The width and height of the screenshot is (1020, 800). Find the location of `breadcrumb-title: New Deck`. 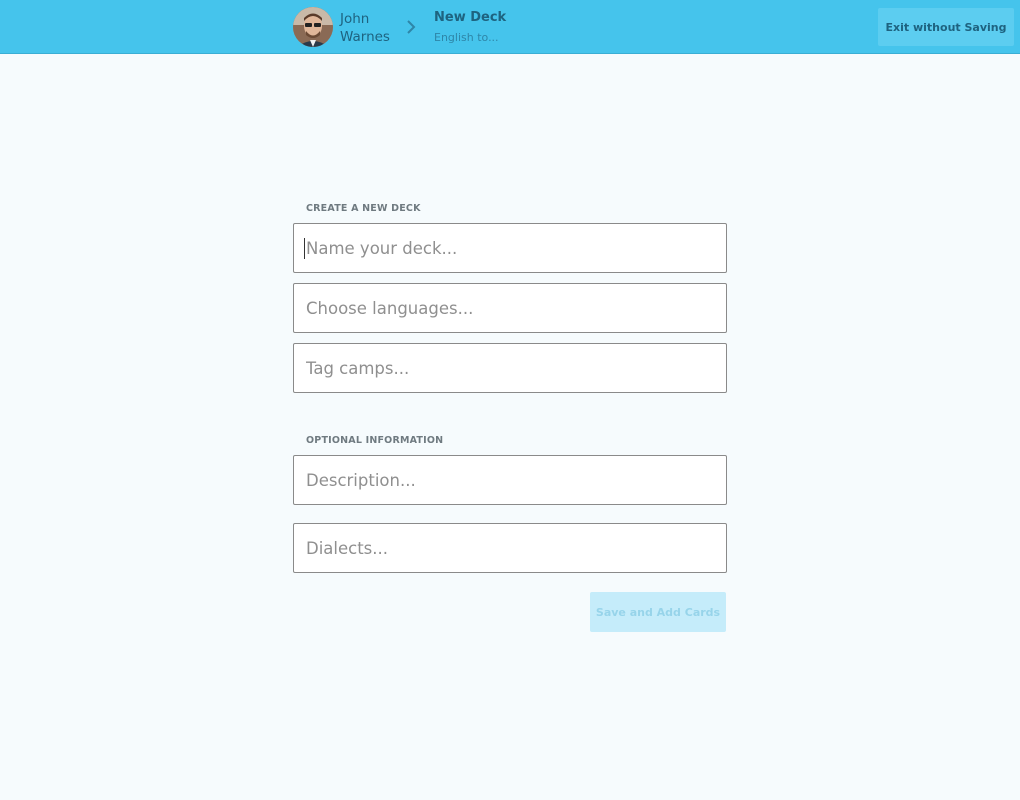

breadcrumb-title: New Deck is located at coordinates (470, 17).